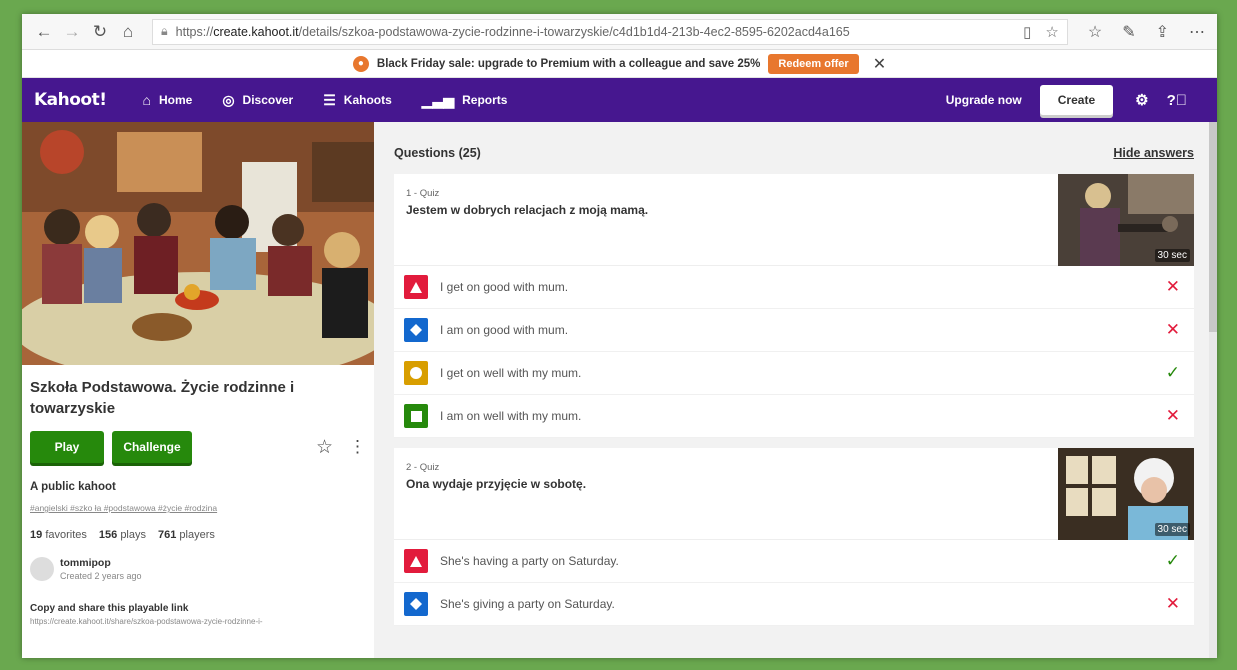 This screenshot has height=670, width=1237. Describe the element at coordinates (1177, 100) in the screenshot. I see `help-icon: ?⃝` at that location.